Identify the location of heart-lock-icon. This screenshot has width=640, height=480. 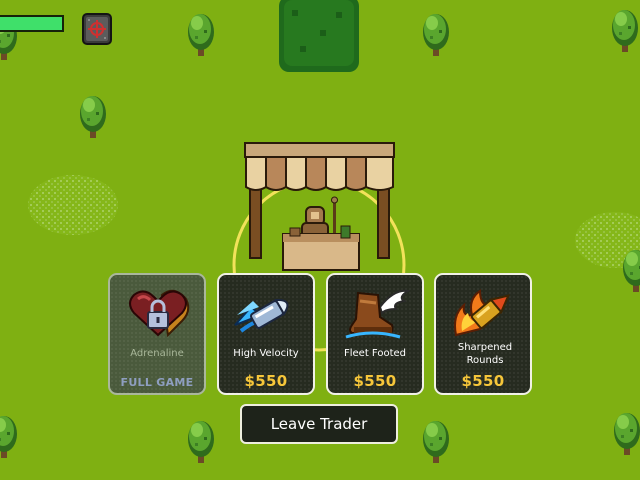
(159, 313).